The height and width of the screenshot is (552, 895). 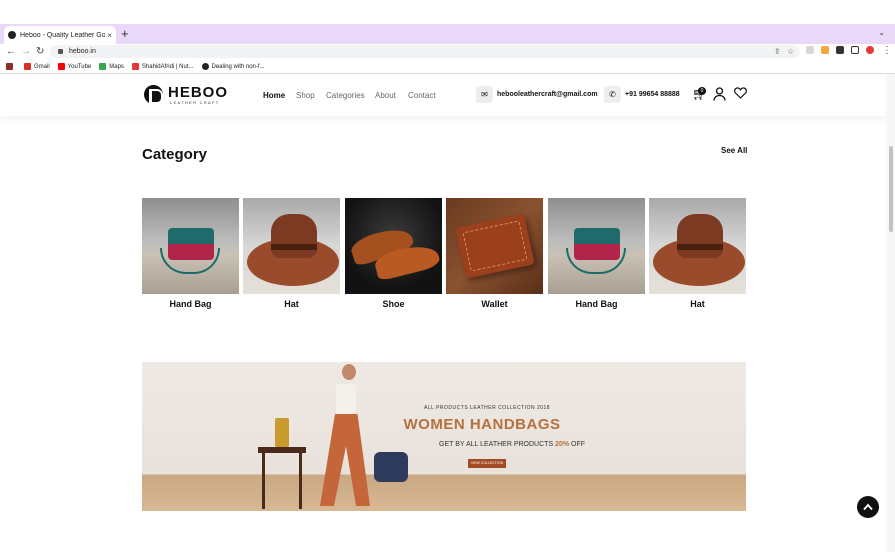 I want to click on banner-subtext: GET BY ALL LEATHER PRODUCTS 20% OFF, so click(x=512, y=444).